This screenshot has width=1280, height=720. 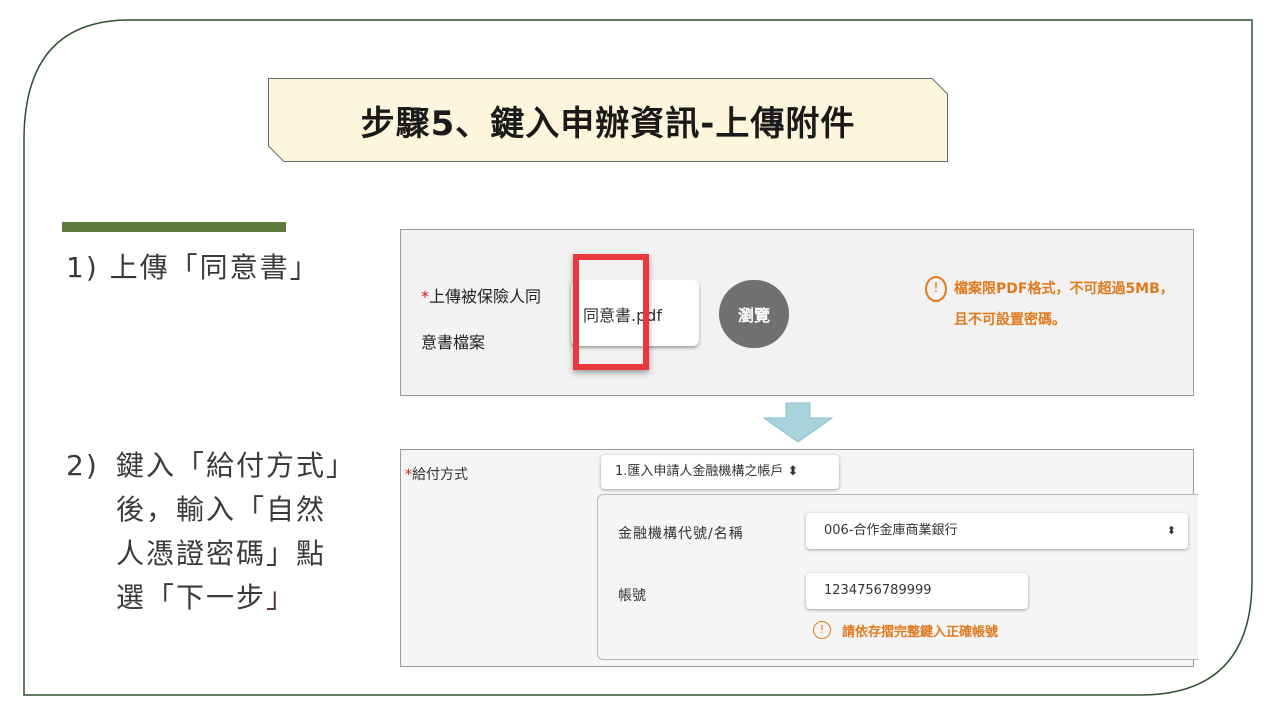 I want to click on account-input: 1234756789999, so click(x=917, y=591).